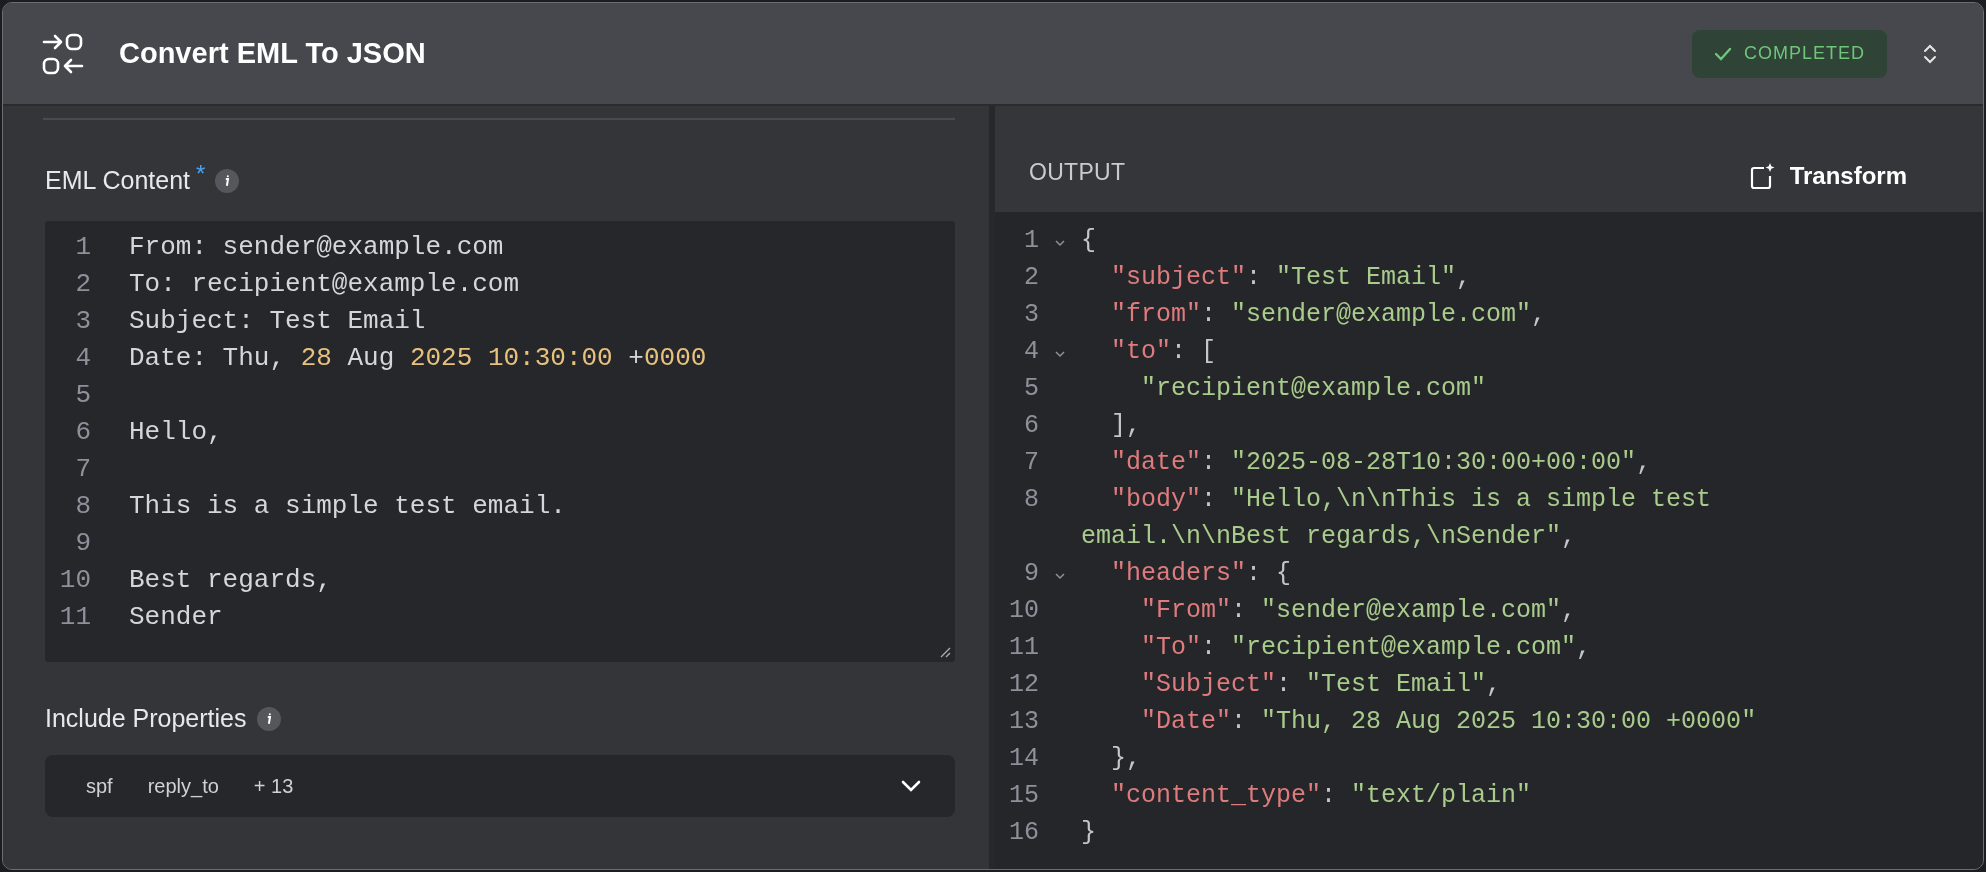 Image resolution: width=1986 pixels, height=872 pixels. I want to click on code-line: "from": "sender@example.com",, so click(1328, 315).